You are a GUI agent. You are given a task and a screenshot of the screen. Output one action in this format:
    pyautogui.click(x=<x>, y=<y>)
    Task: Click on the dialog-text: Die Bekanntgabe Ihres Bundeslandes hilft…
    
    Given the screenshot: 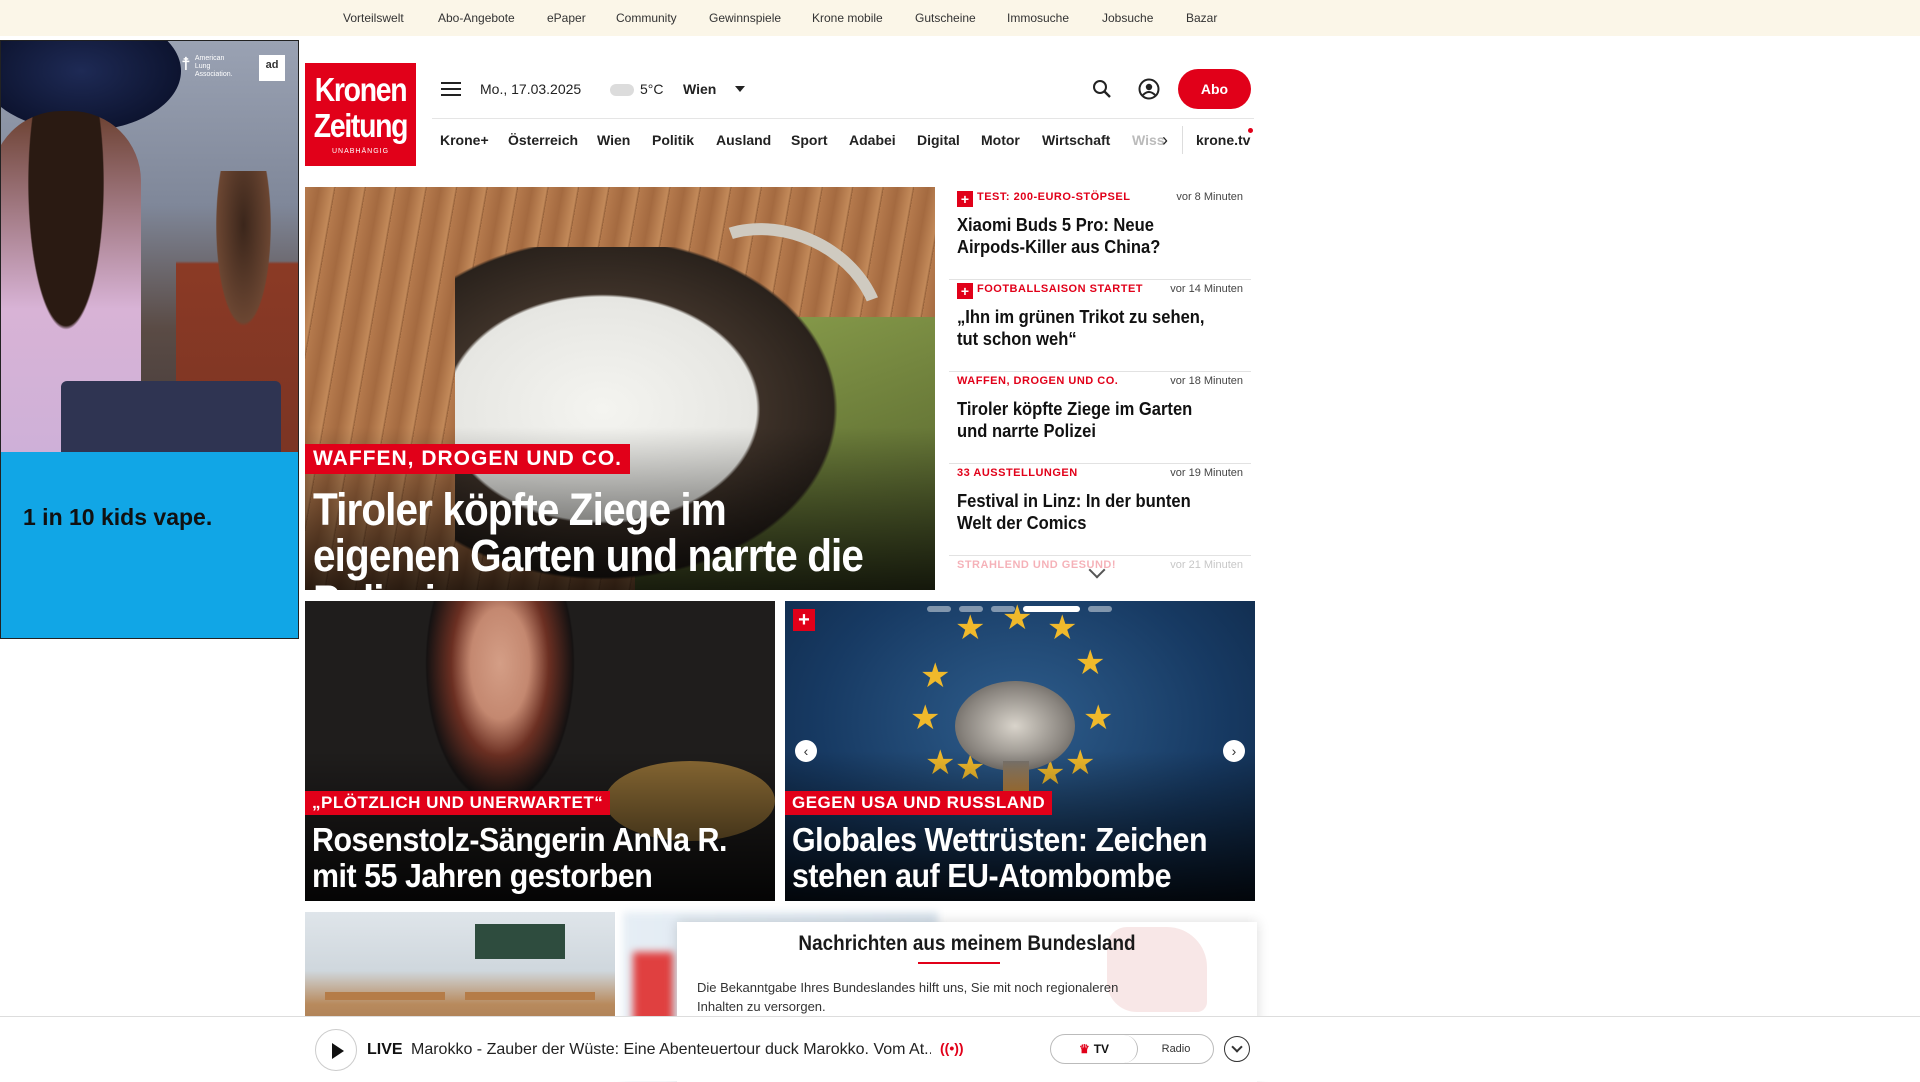 What is the action you would take?
    pyautogui.click(x=908, y=997)
    